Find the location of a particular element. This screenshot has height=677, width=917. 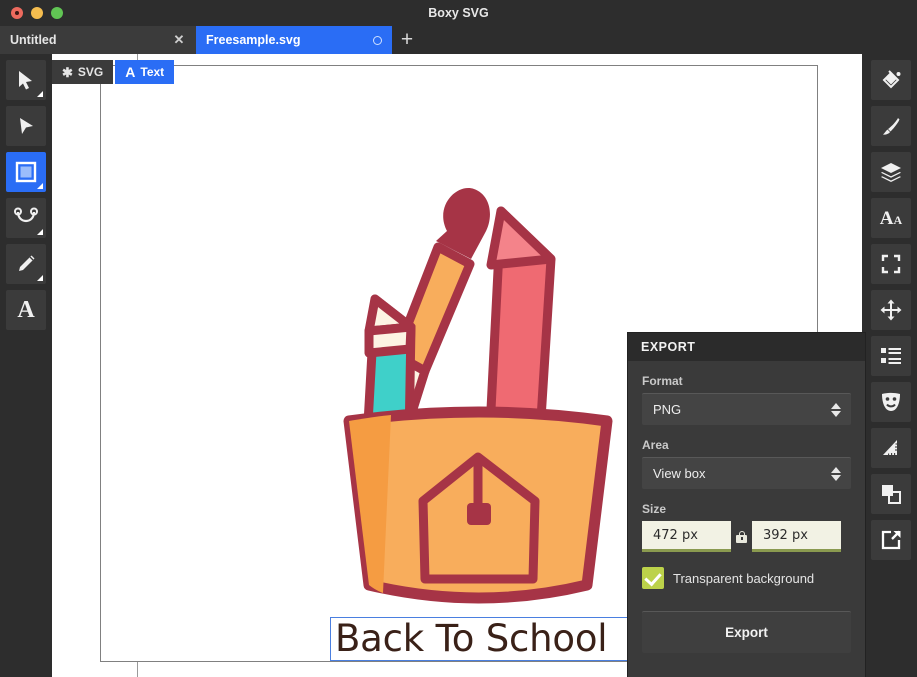

transparent-background-label: Transparent background is located at coordinates (744, 578).